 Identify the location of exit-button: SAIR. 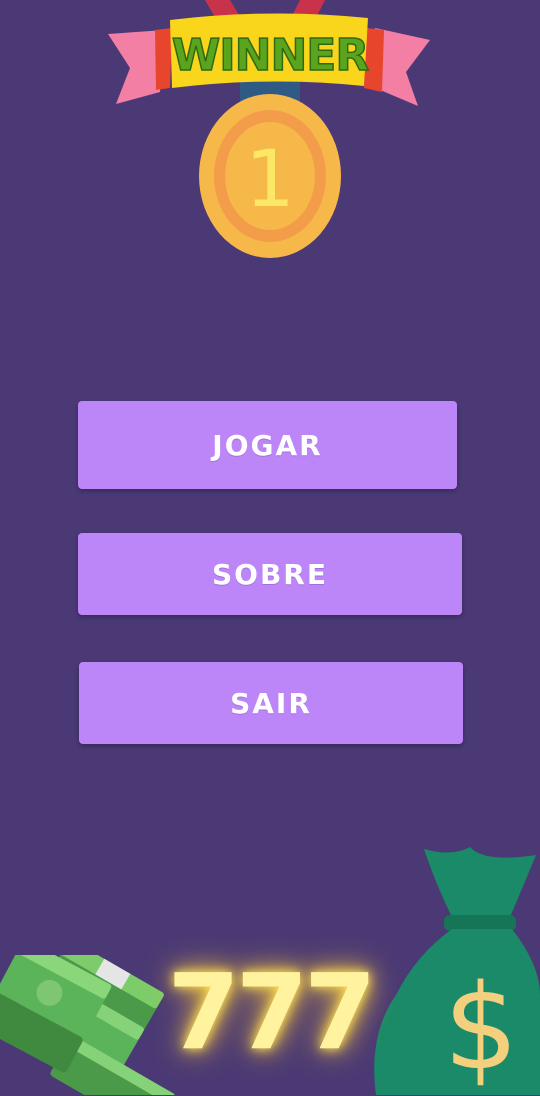
(271, 703).